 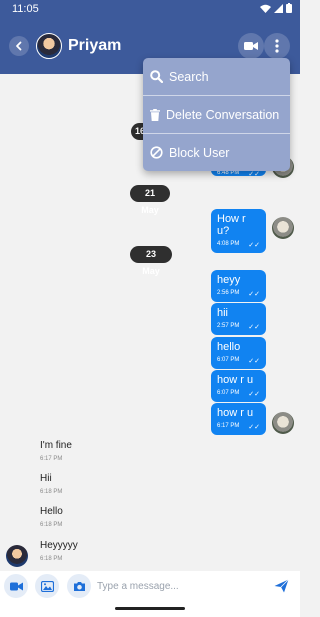 I want to click on send-icon, so click(x=281, y=586).